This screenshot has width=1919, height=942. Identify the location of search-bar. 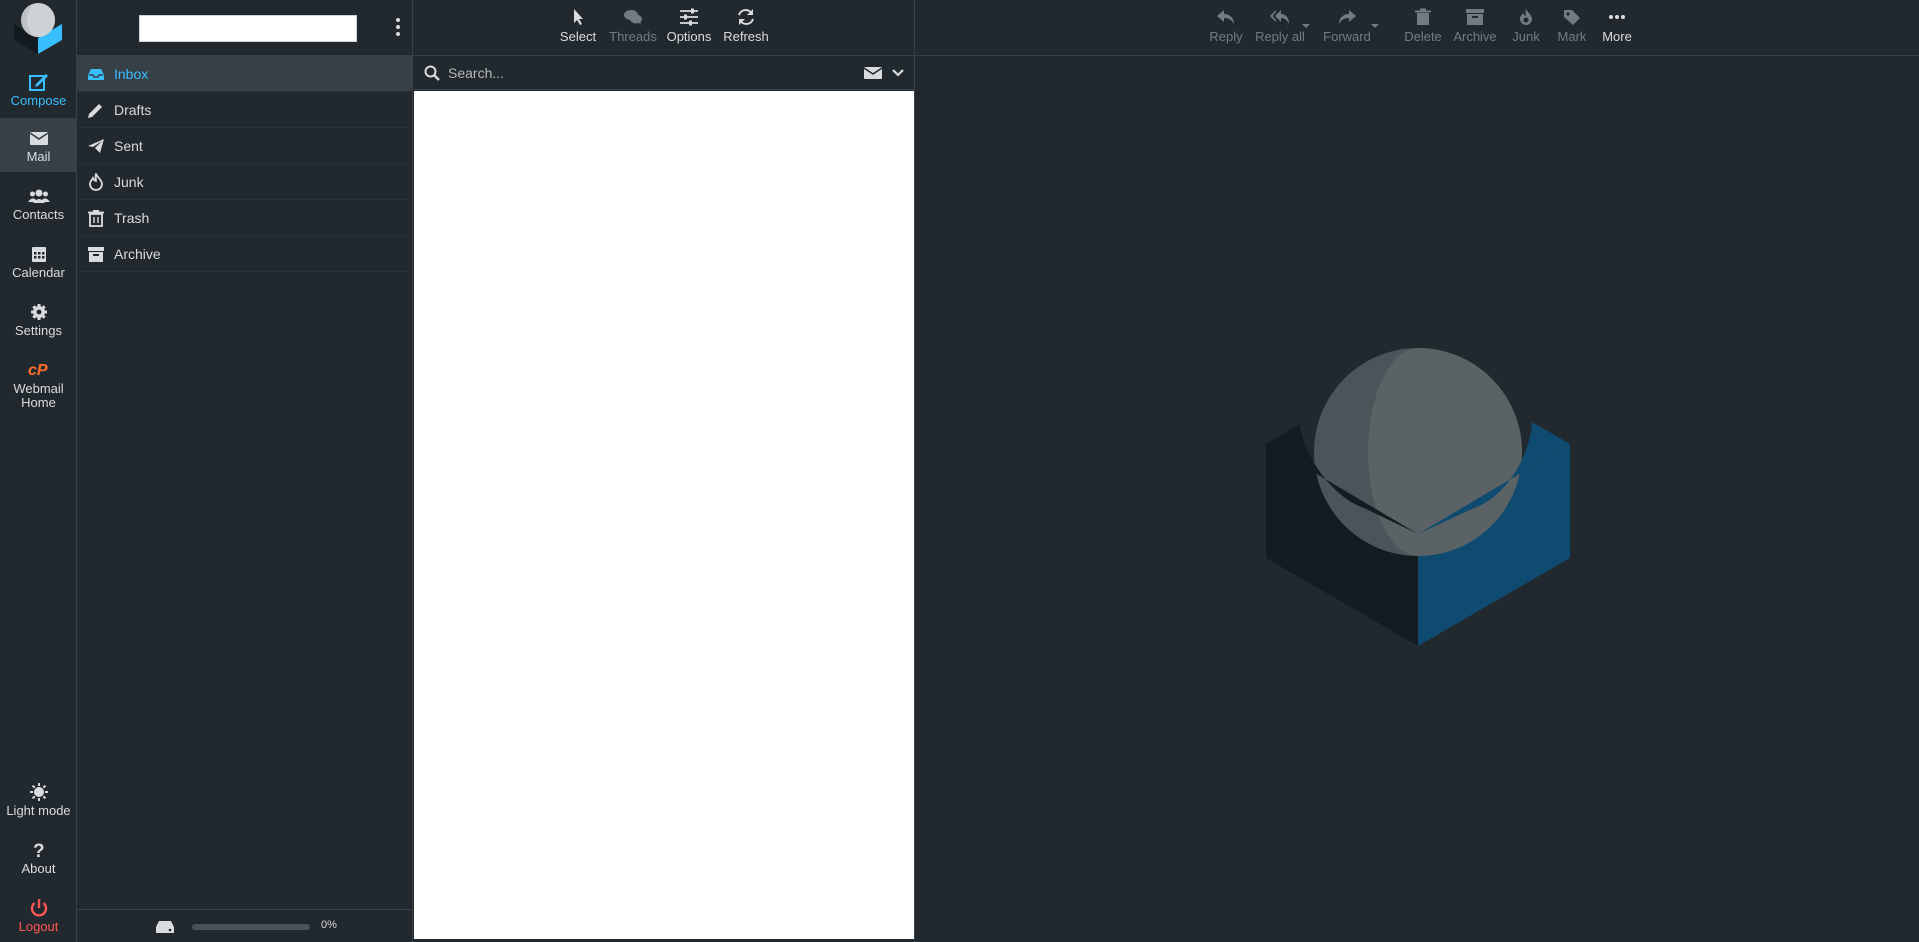
(664, 73).